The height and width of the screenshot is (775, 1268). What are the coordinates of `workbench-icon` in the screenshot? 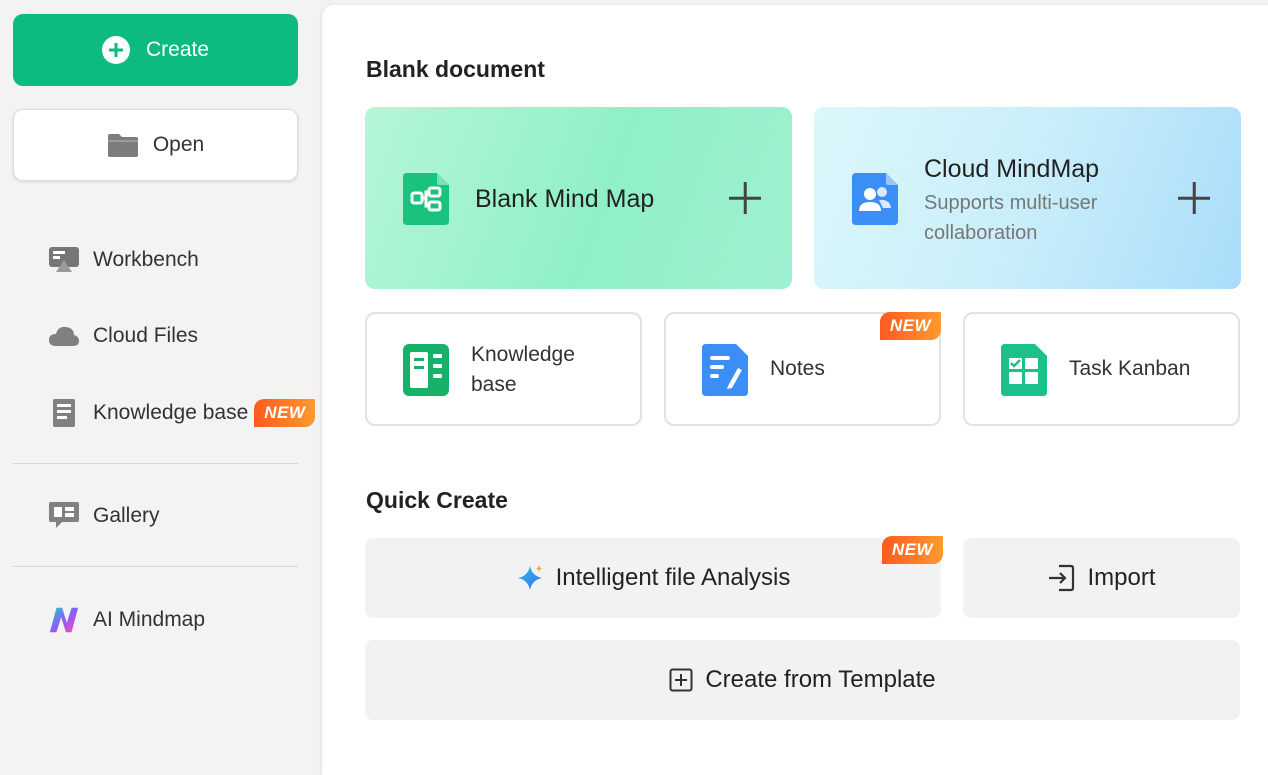 It's located at (64, 260).